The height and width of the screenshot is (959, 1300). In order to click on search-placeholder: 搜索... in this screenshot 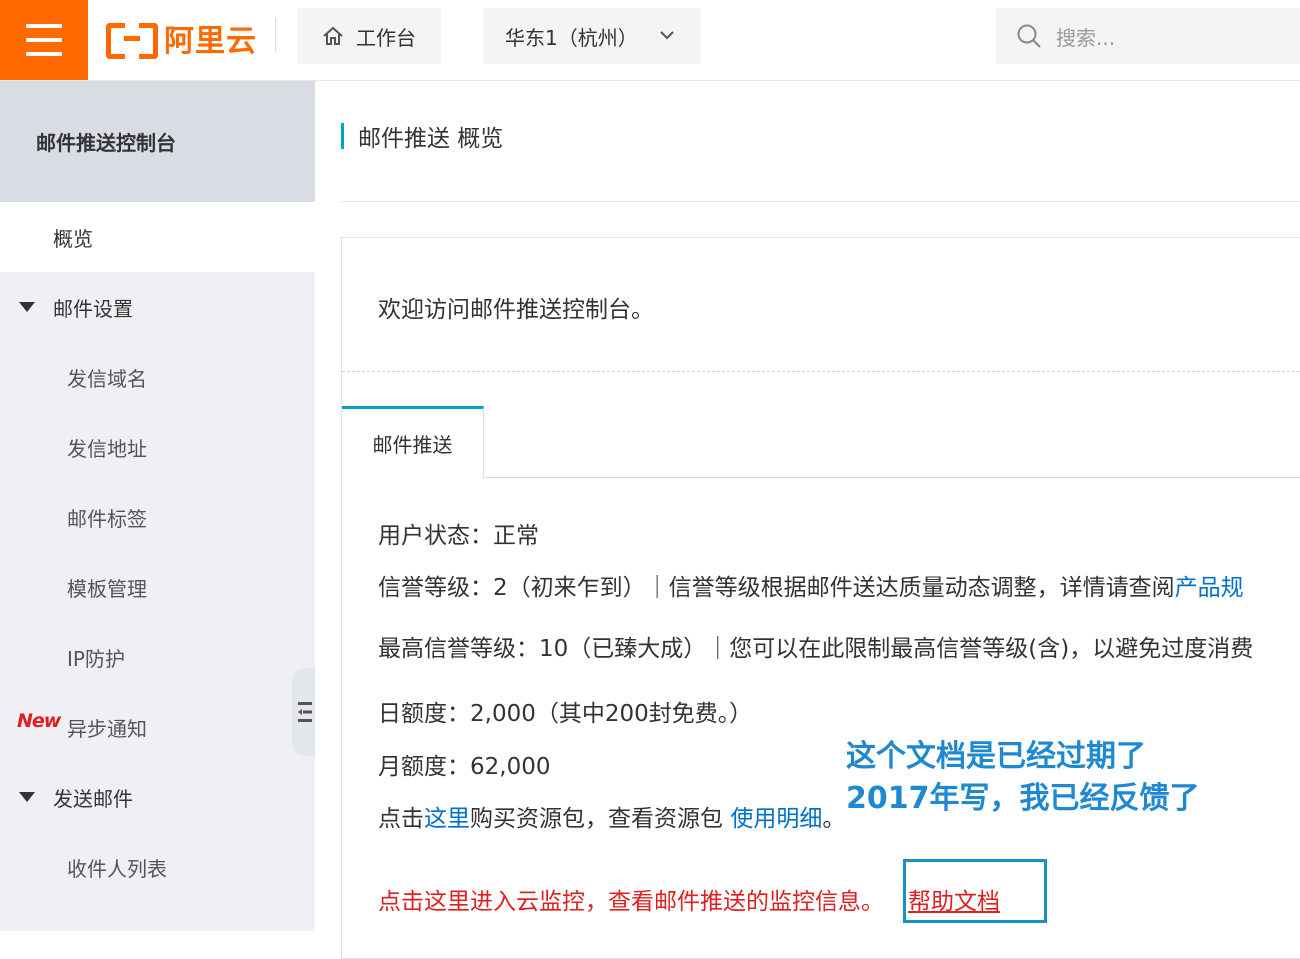, I will do `click(1086, 37)`.